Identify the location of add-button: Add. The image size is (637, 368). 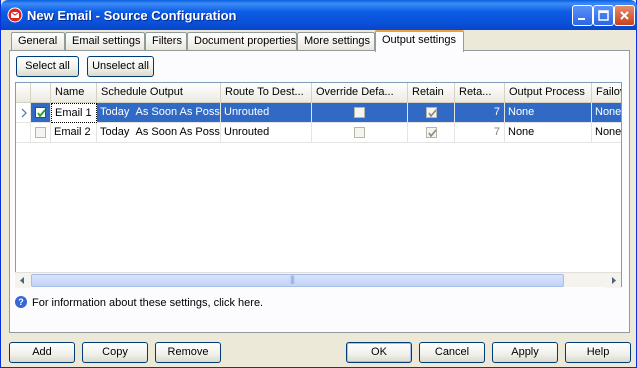
(42, 352).